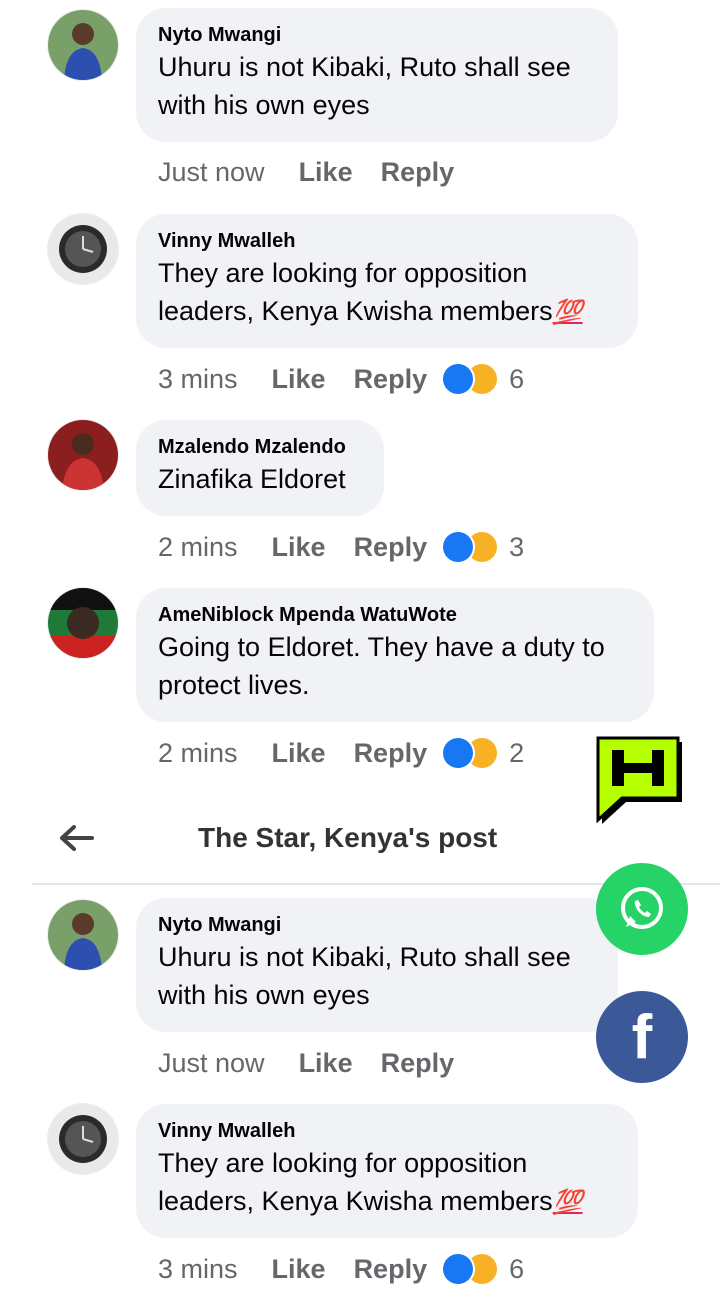 The width and height of the screenshot is (720, 1303). What do you see at coordinates (517, 547) in the screenshot?
I see `reaction-count: 3` at bounding box center [517, 547].